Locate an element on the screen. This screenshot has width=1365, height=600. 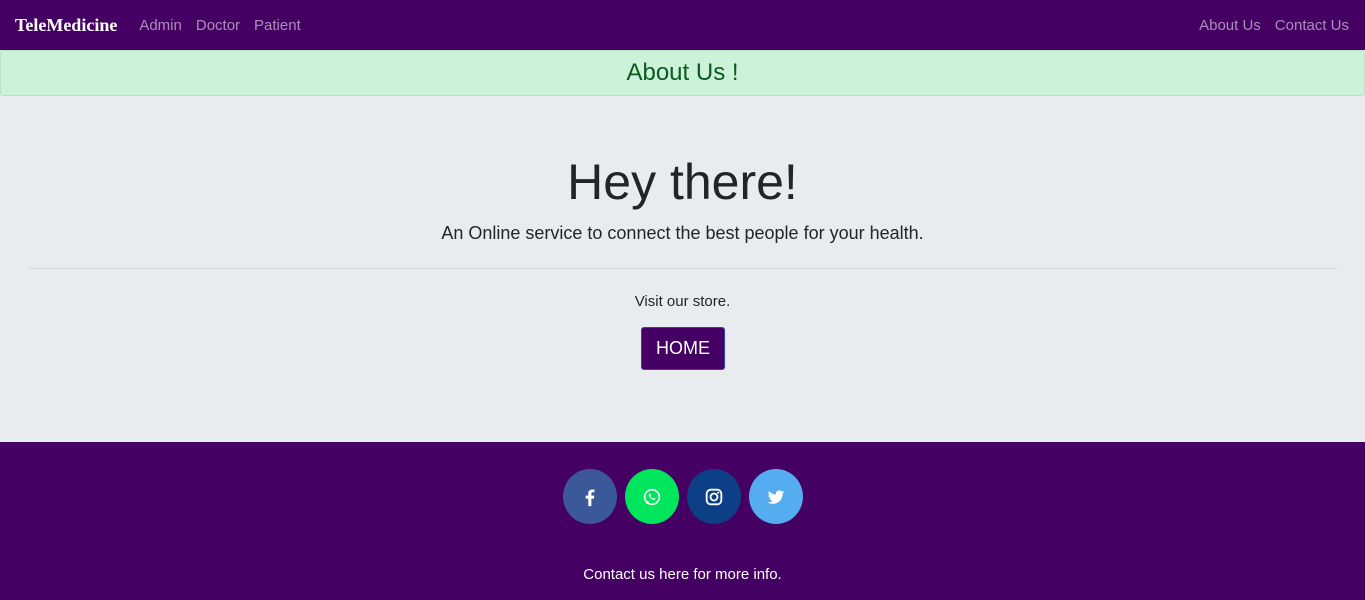
instagram-button is located at coordinates (714, 496).